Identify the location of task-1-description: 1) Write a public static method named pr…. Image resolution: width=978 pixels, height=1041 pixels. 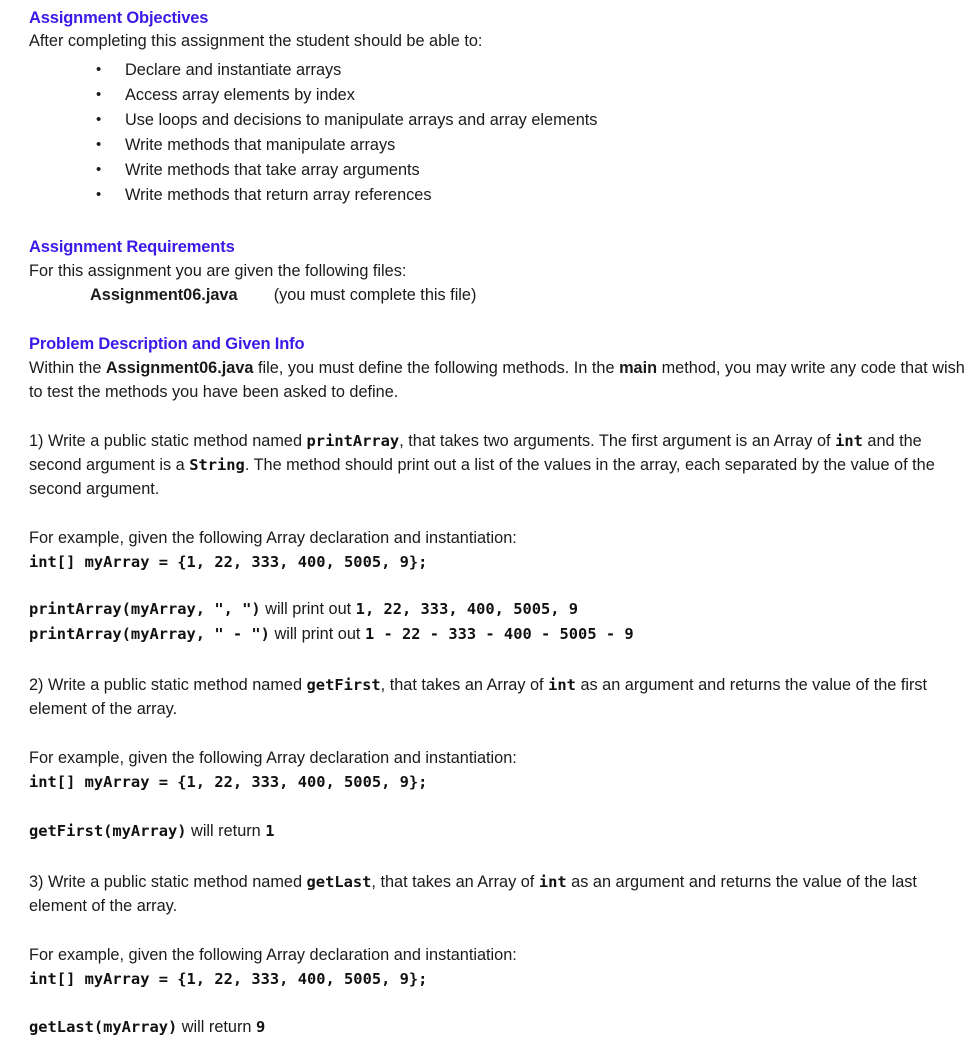
(500, 465).